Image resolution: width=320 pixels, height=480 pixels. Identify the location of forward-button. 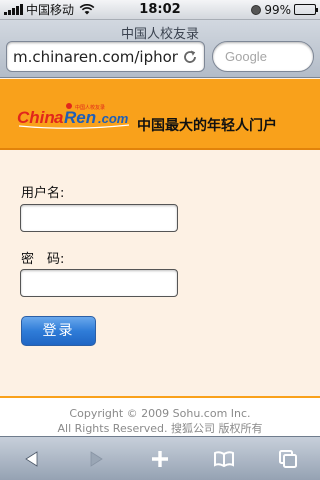
(96, 459).